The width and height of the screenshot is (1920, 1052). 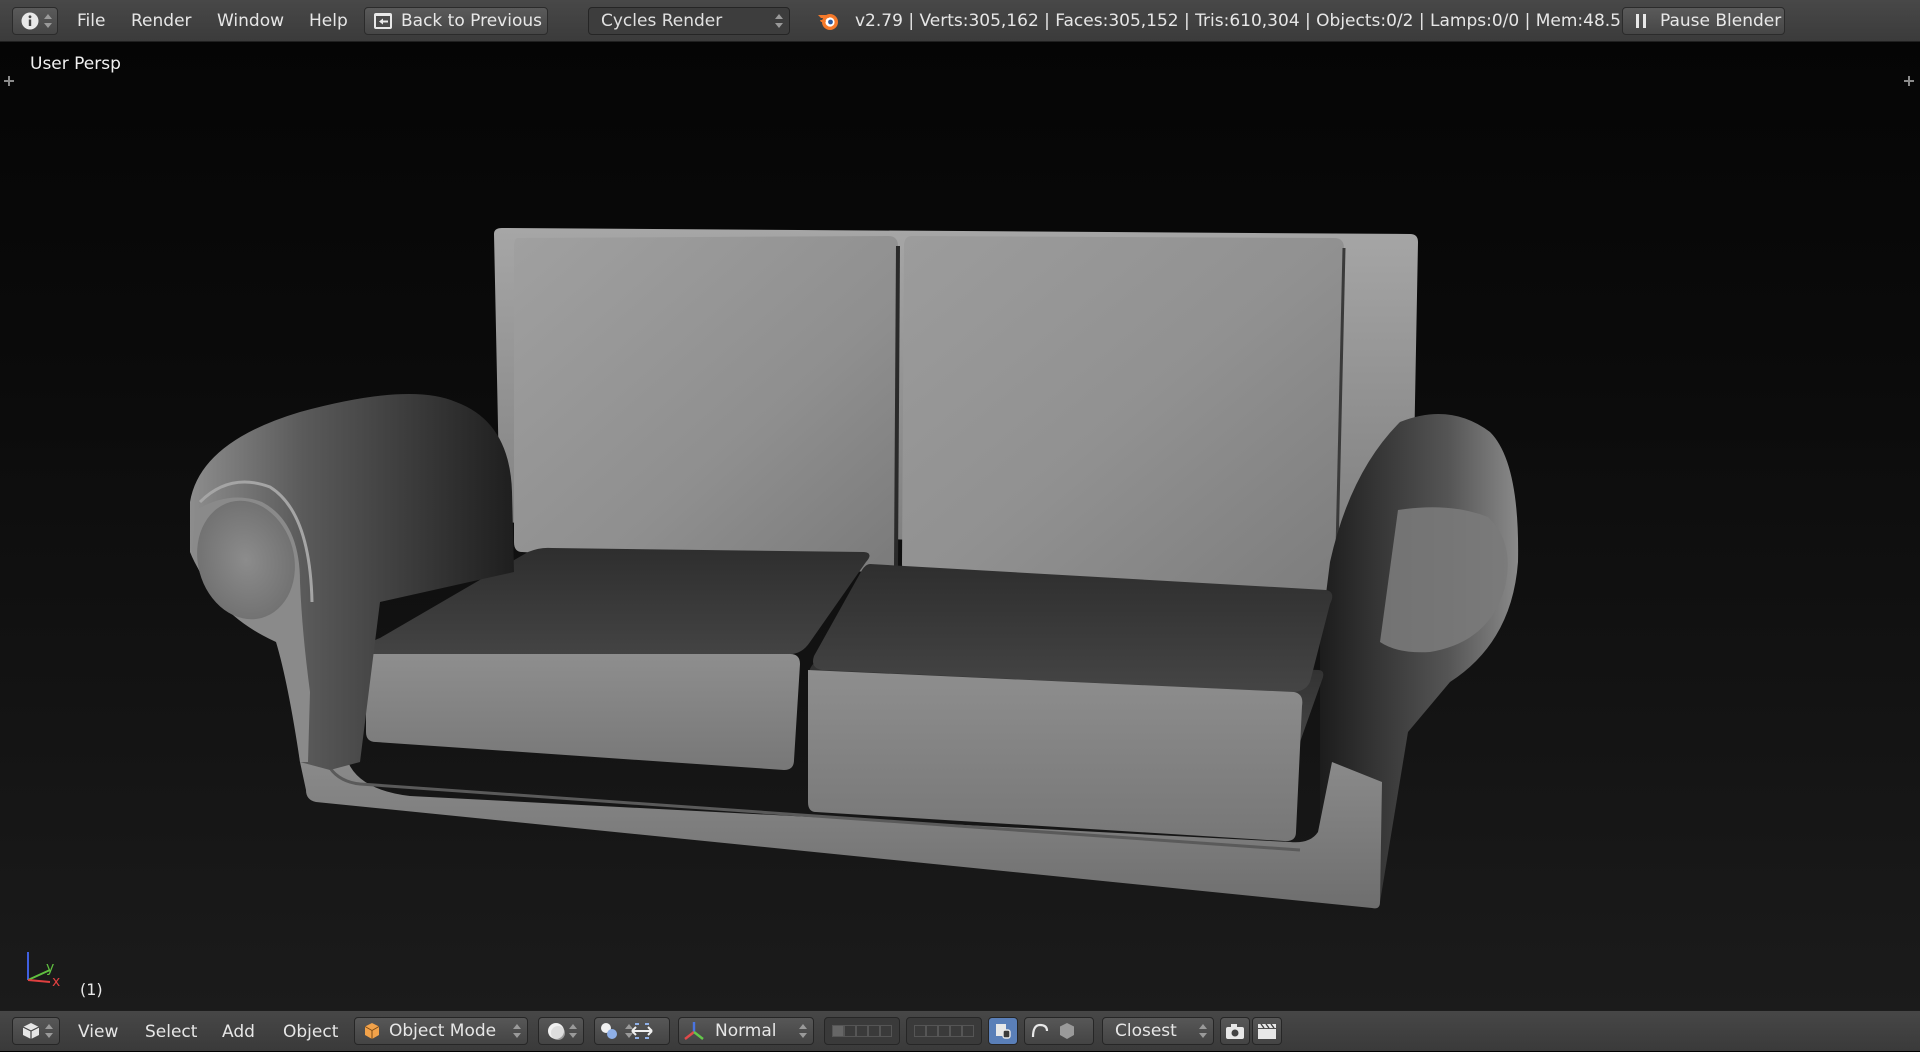 What do you see at coordinates (383, 21) in the screenshot?
I see `back-screen-icon` at bounding box center [383, 21].